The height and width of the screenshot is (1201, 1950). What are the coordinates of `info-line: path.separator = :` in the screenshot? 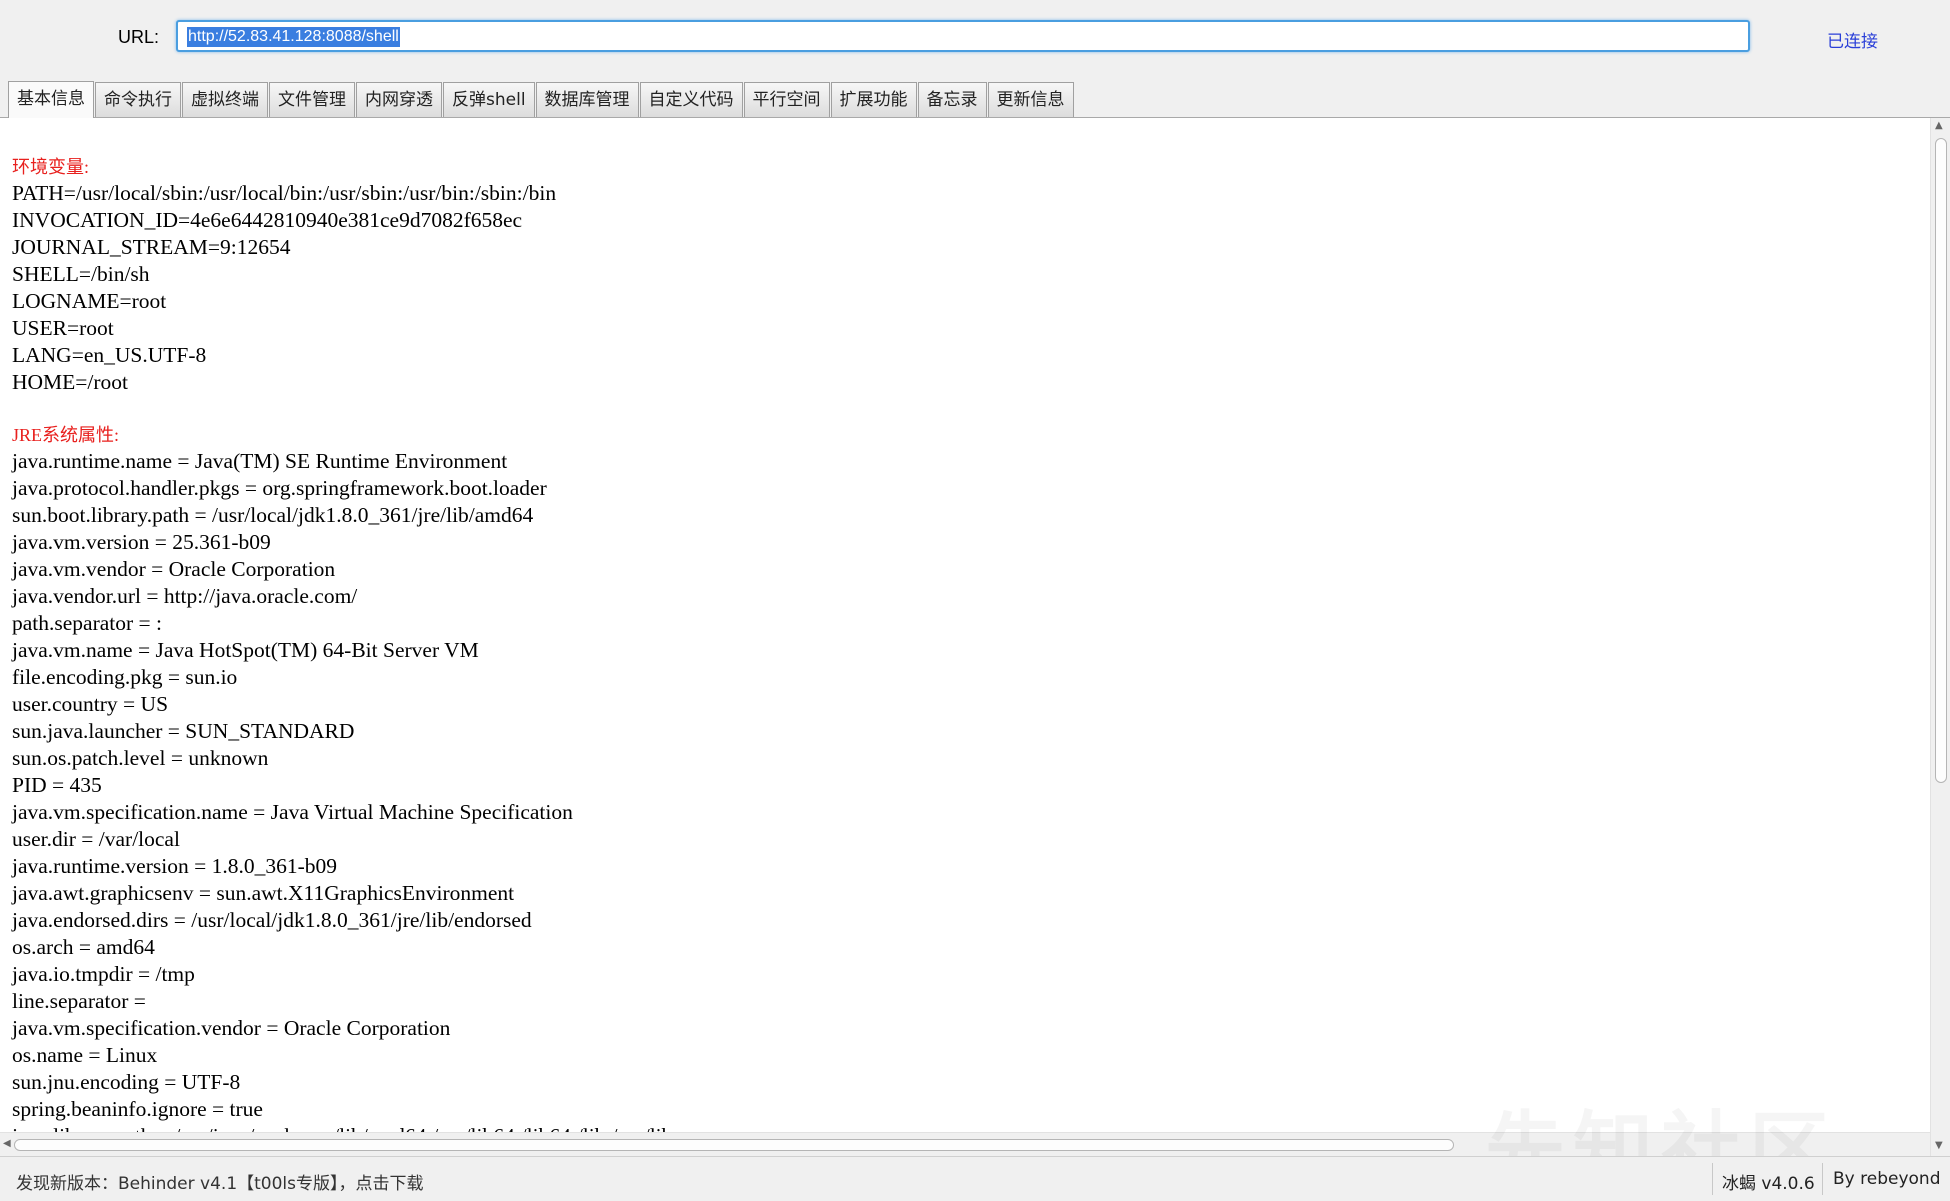 It's located at (87, 623).